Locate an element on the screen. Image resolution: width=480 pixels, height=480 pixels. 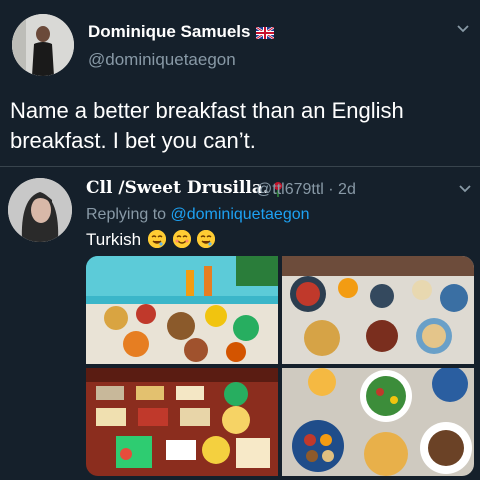
divider is located at coordinates (240, 166).